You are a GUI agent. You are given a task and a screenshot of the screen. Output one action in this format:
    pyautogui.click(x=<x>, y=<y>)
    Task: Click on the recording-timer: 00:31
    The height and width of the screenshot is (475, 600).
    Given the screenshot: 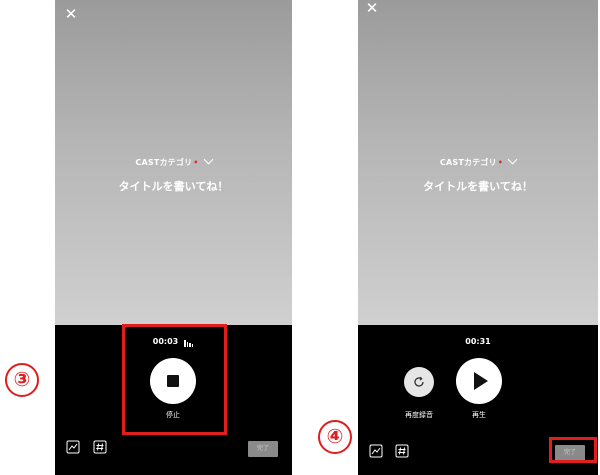 What is the action you would take?
    pyautogui.click(x=478, y=341)
    